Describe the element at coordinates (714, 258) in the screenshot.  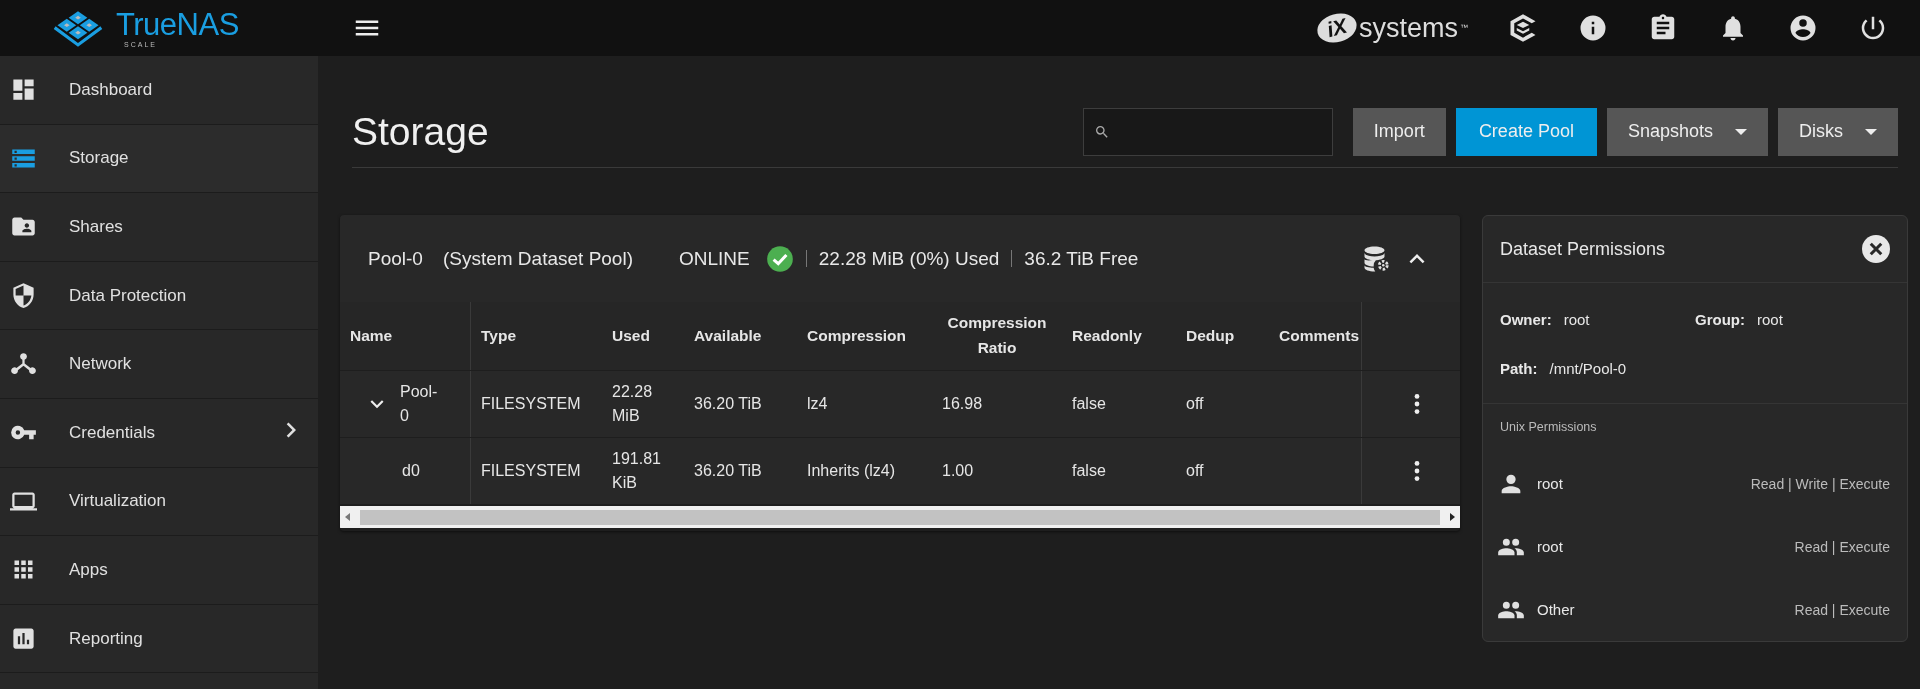
I see `pool-status: ONLINE` at that location.